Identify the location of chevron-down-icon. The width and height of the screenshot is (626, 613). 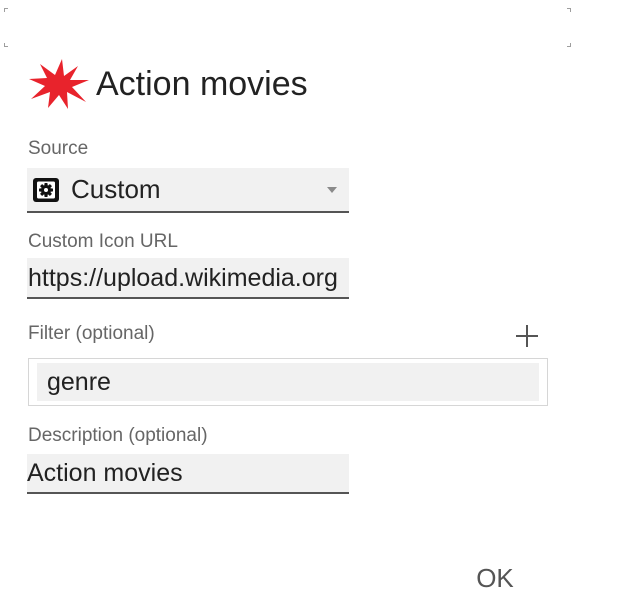
(332, 189).